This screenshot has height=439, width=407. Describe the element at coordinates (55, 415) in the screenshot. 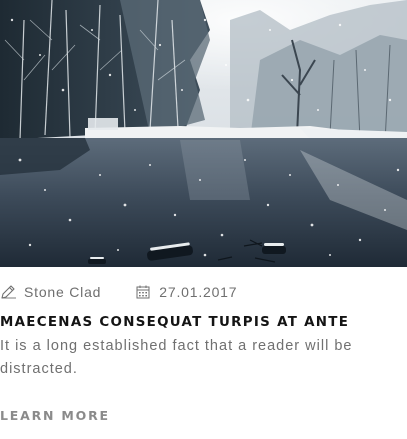

I see `learn-more-link: LEARN MORE` at that location.